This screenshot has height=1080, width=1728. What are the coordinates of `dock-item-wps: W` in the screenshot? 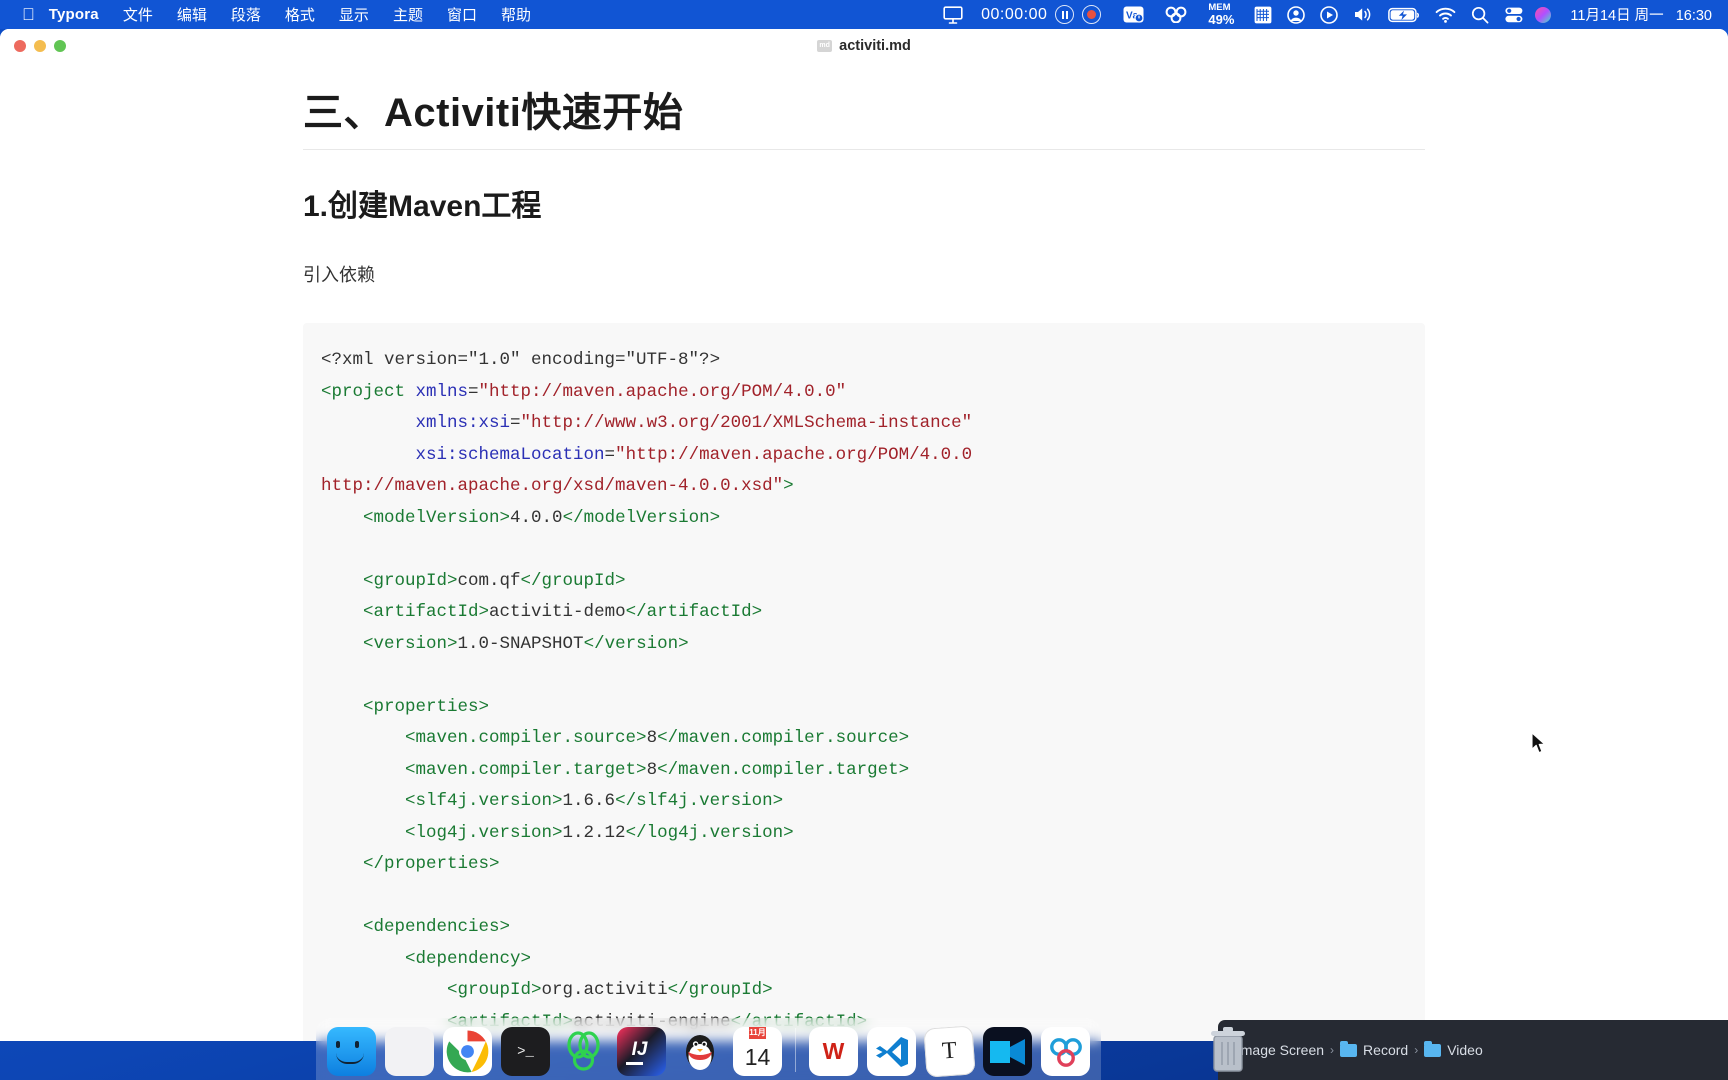 It's located at (833, 1051).